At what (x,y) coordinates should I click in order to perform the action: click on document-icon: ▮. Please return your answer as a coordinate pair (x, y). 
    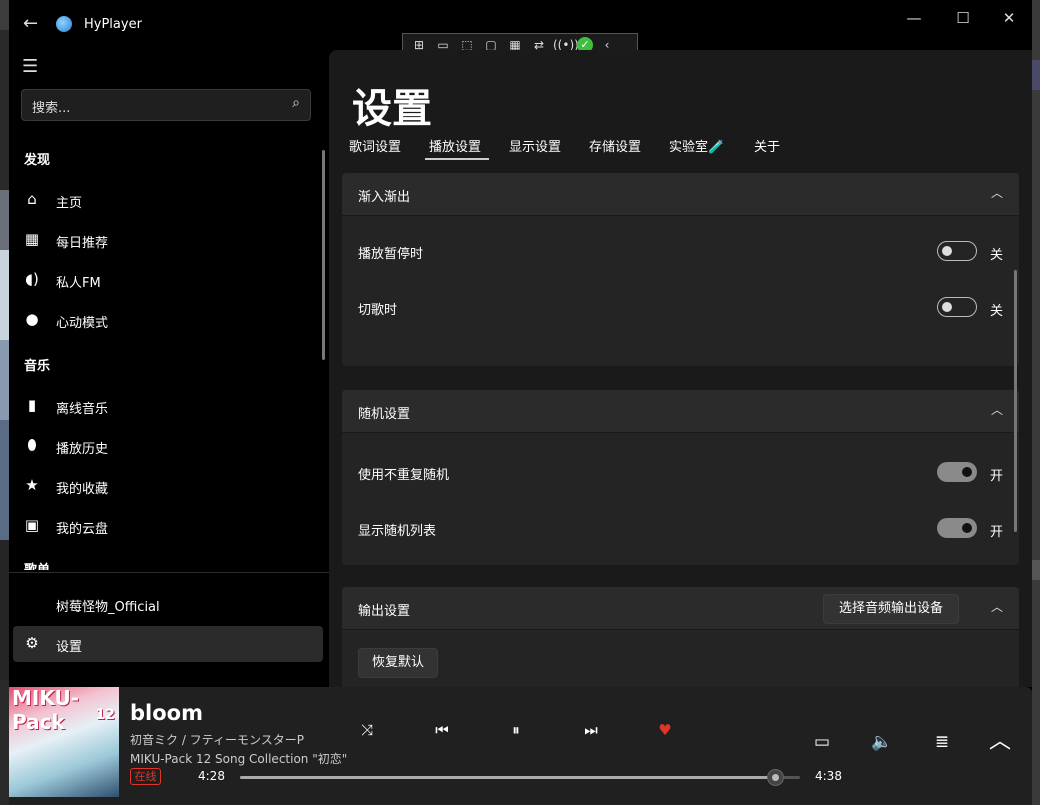
    Looking at the image, I should click on (32, 405).